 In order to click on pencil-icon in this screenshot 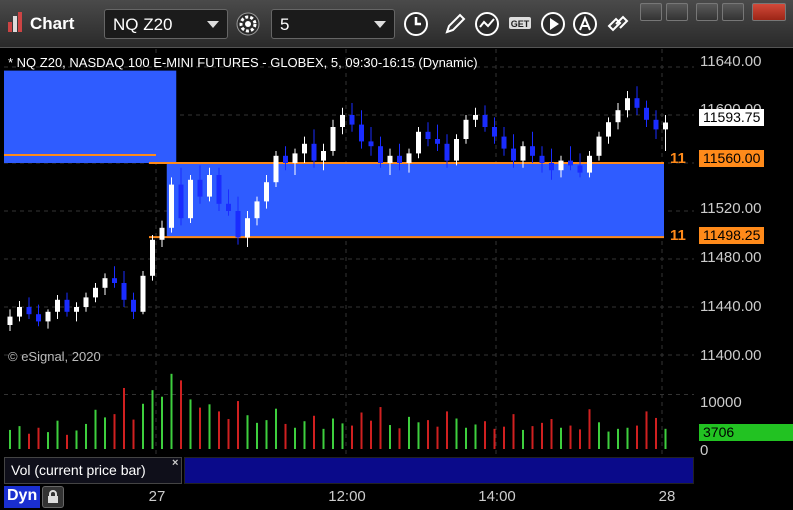, I will do `click(455, 23)`.